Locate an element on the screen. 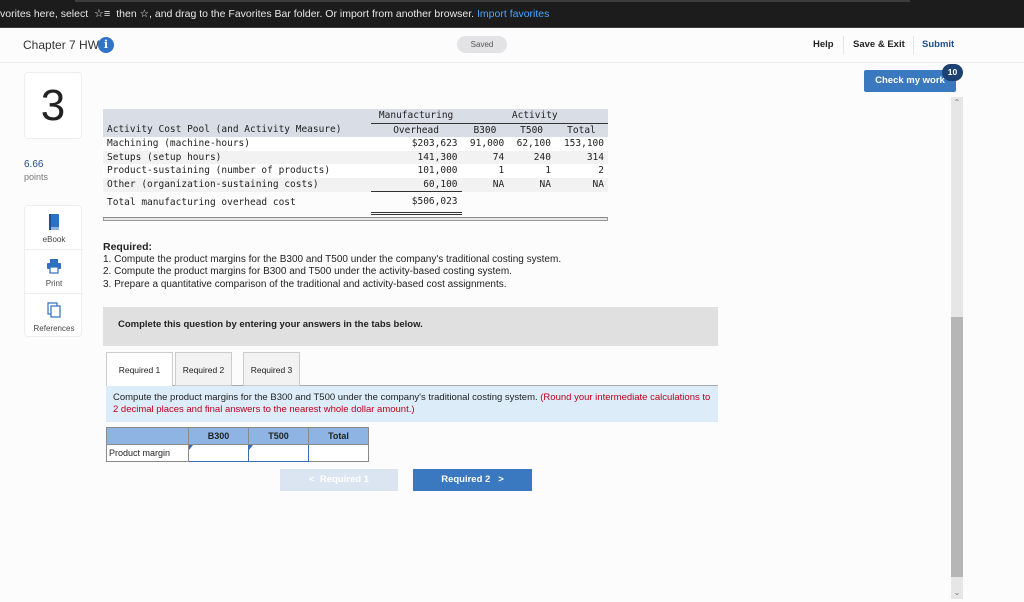 The height and width of the screenshot is (602, 1024). t500-product-margin-input is located at coordinates (278, 453).